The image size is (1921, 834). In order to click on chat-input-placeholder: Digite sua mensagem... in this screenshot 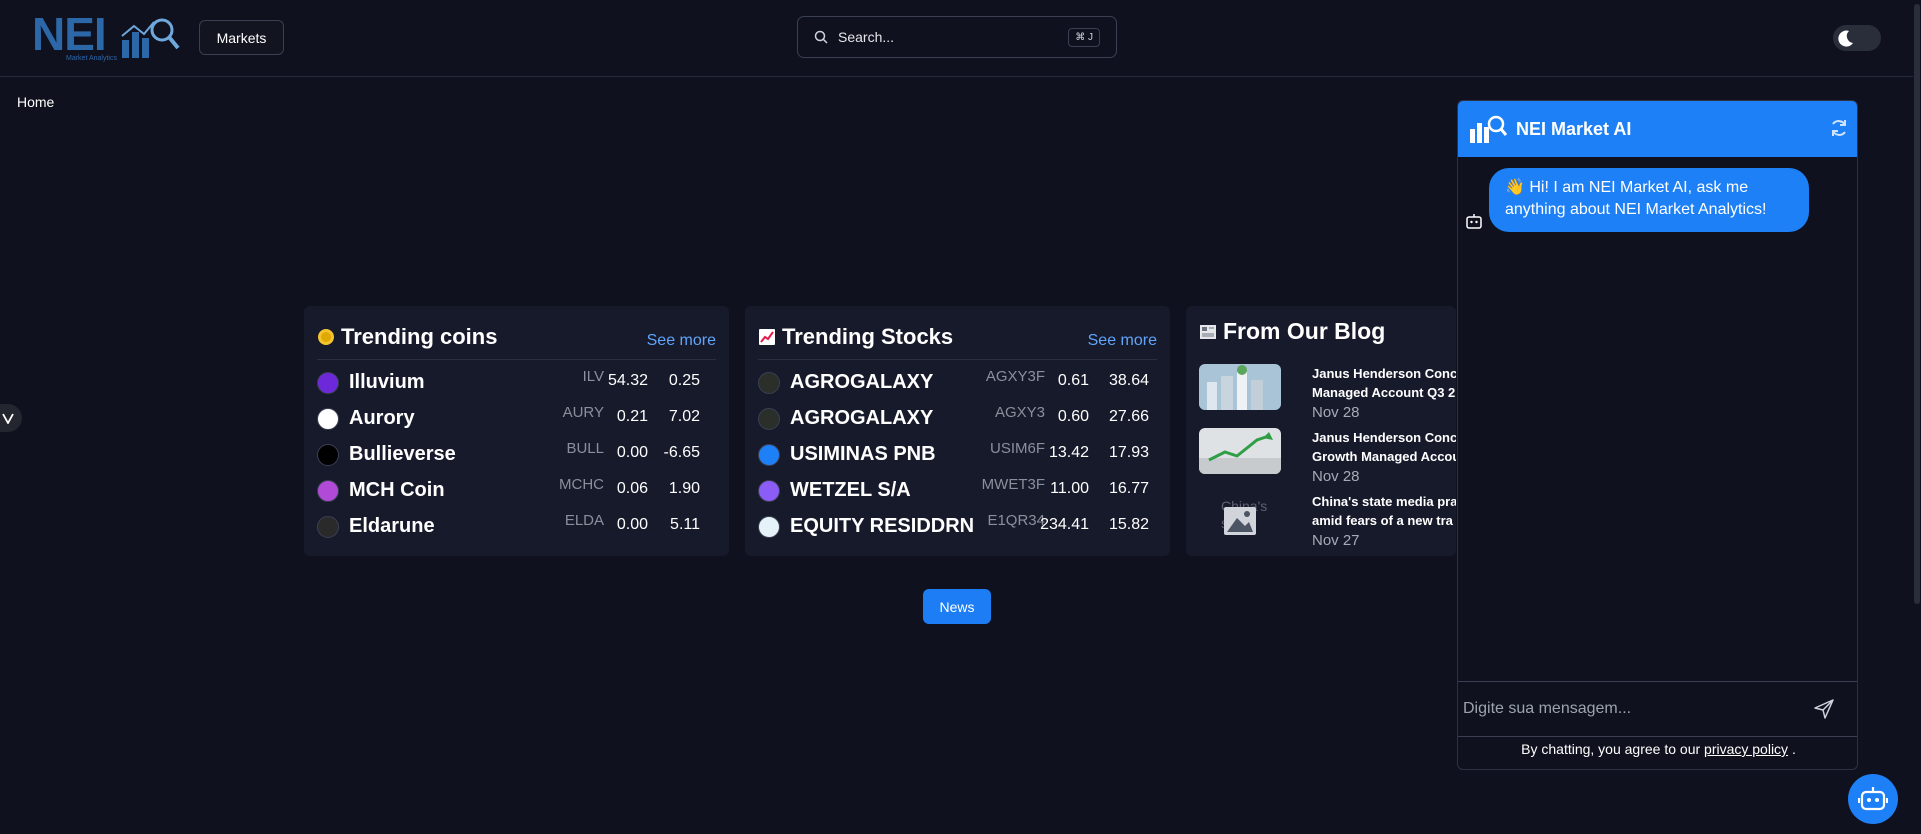, I will do `click(1547, 708)`.